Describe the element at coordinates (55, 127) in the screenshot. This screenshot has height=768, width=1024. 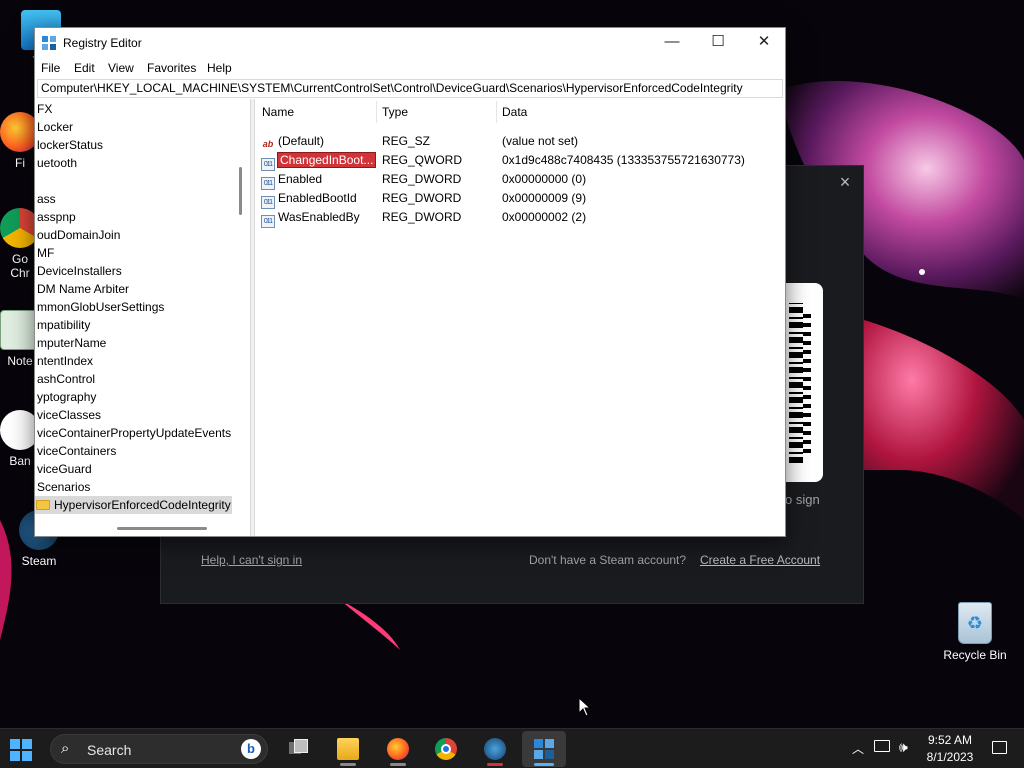
I see `tree-item: Locker` at that location.